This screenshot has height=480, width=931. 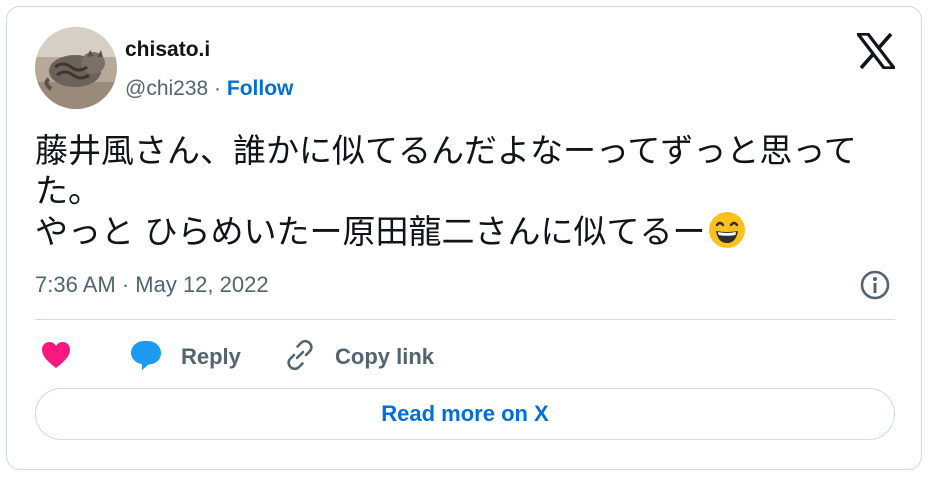 I want to click on tweet-line-3-wrapper: やっと ひらめいたー原田龍二さんに似てるー, so click(x=465, y=231).